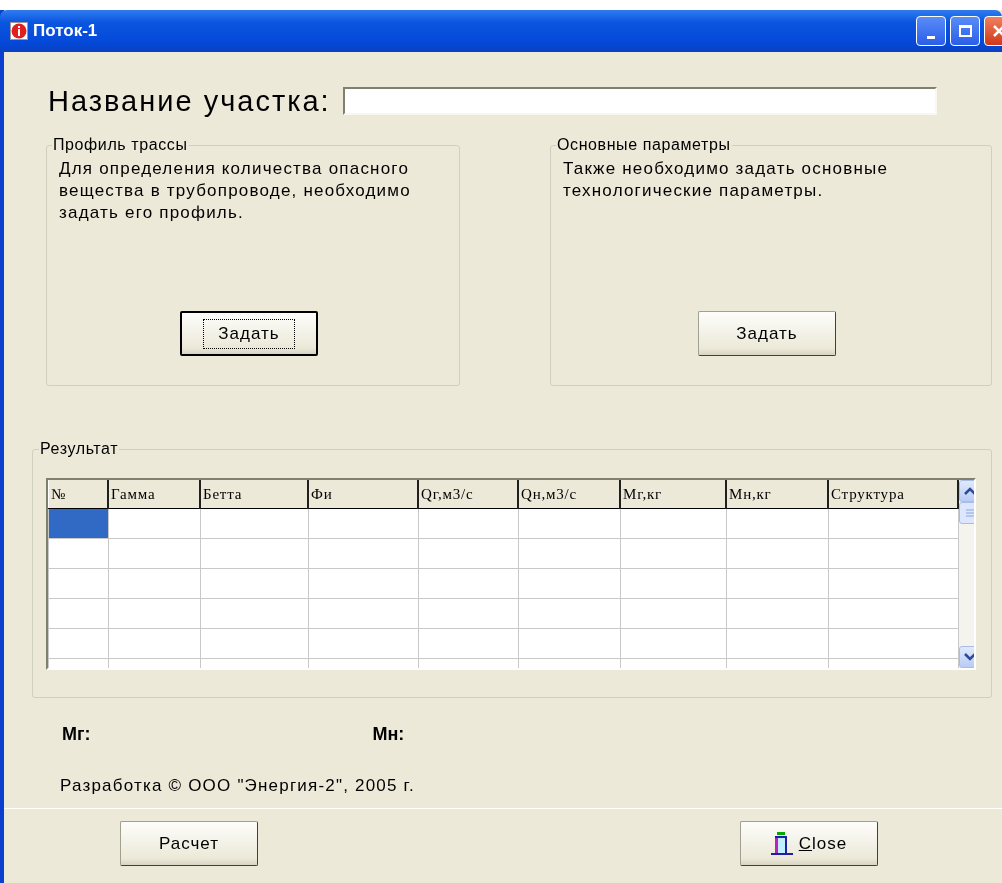  What do you see at coordinates (777, 494) in the screenshot?
I see `column-header: Мн,кг` at bounding box center [777, 494].